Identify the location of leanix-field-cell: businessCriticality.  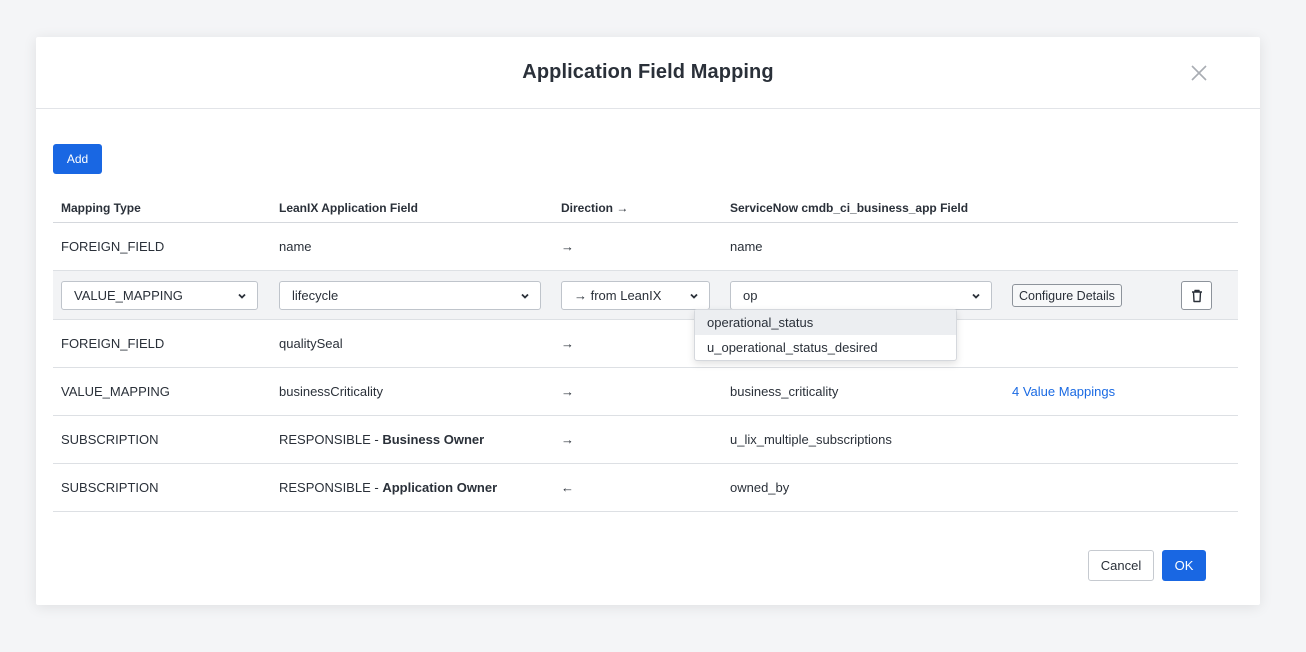
(331, 391).